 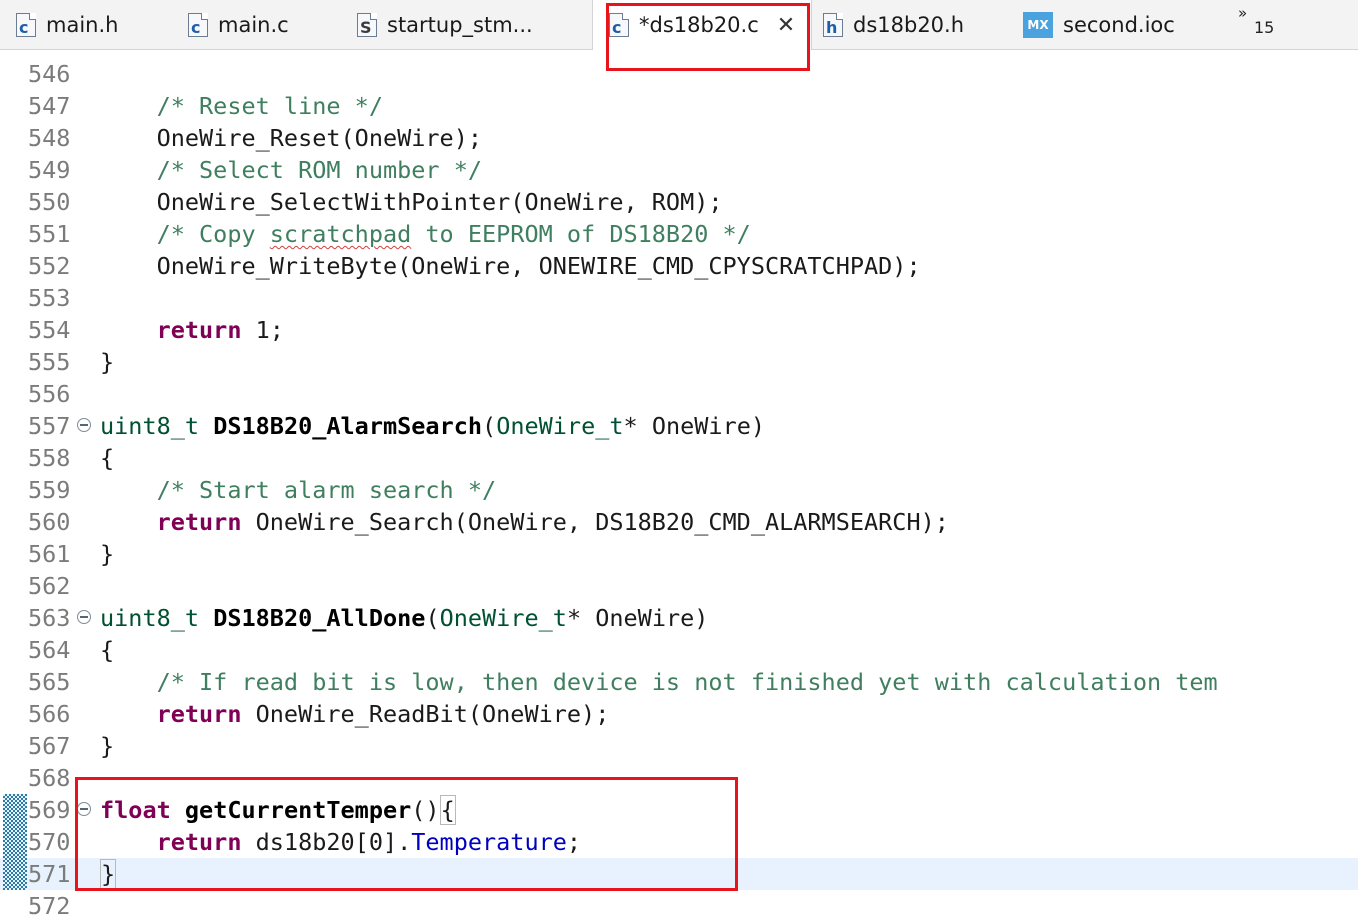 I want to click on code-line: 569 float getCurrentTemper(){, so click(x=679, y=810).